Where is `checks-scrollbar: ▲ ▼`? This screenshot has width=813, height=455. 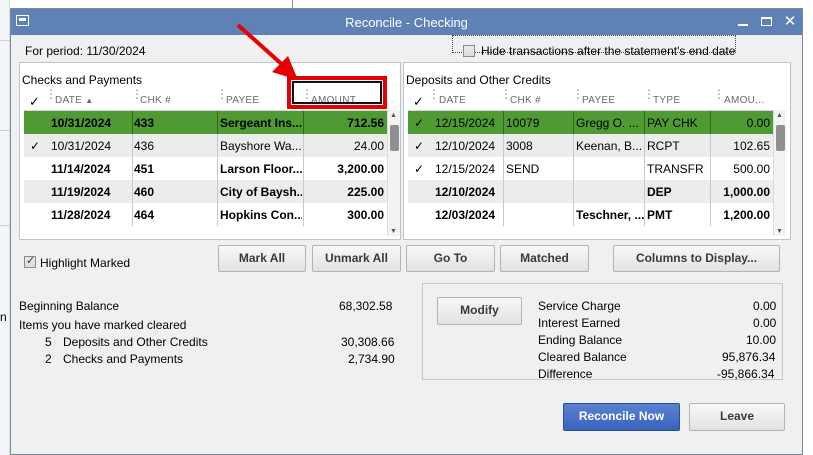 checks-scrollbar: ▲ ▼ is located at coordinates (393, 173).